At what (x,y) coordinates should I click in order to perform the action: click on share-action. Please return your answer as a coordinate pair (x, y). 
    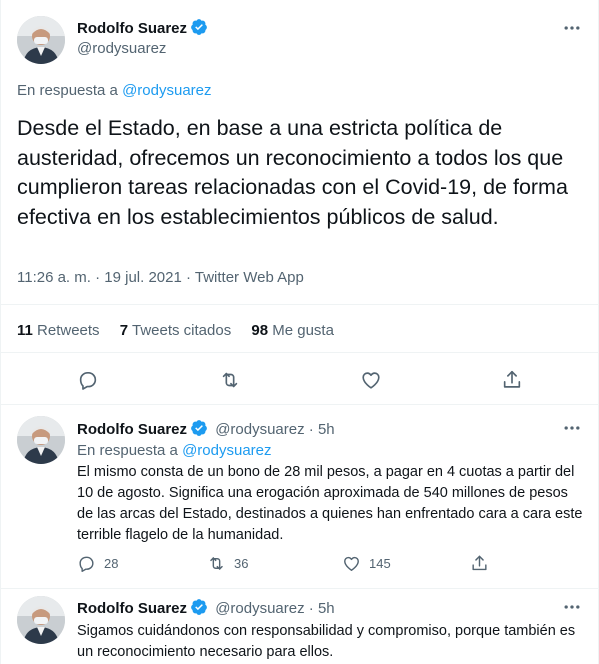
    Looking at the image, I should click on (479, 563).